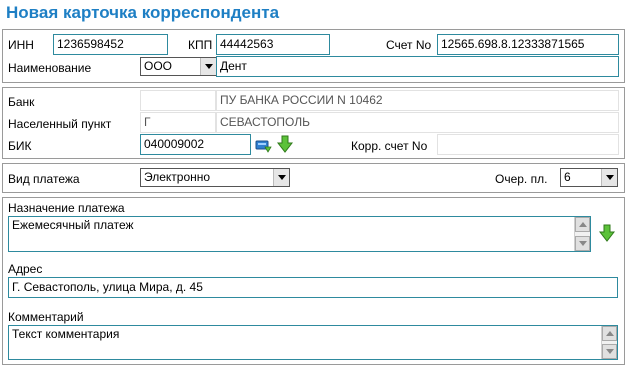 Image resolution: width=627 pixels, height=369 pixels. What do you see at coordinates (66, 208) in the screenshot?
I see `purpose-label: Назначение платежа` at bounding box center [66, 208].